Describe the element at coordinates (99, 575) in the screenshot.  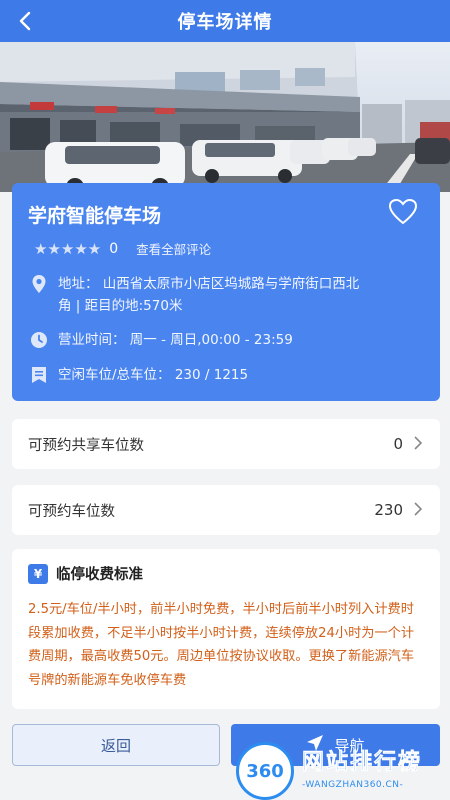
I see `fee-title: 临停收费标准` at that location.